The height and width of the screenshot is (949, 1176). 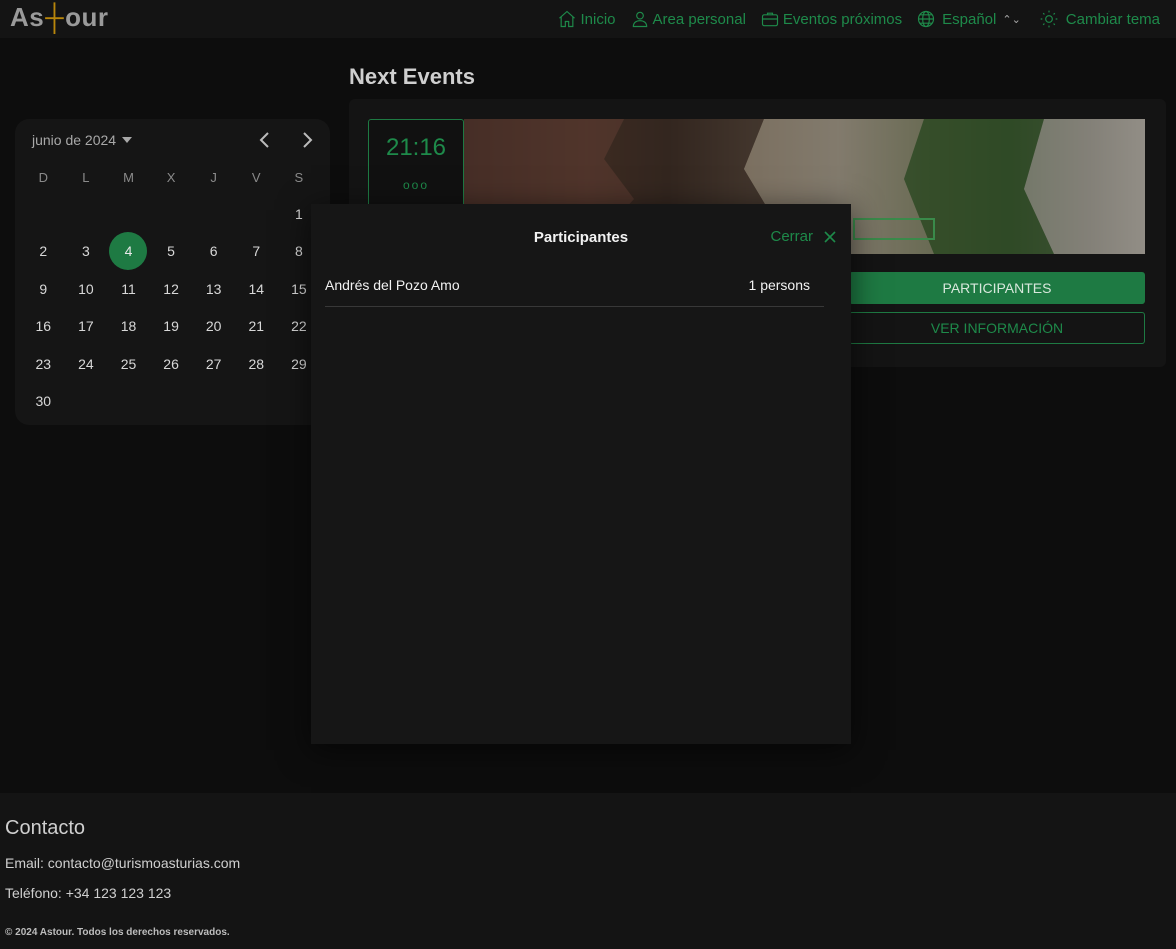 I want to click on chevron-right-icon, so click(x=308, y=140).